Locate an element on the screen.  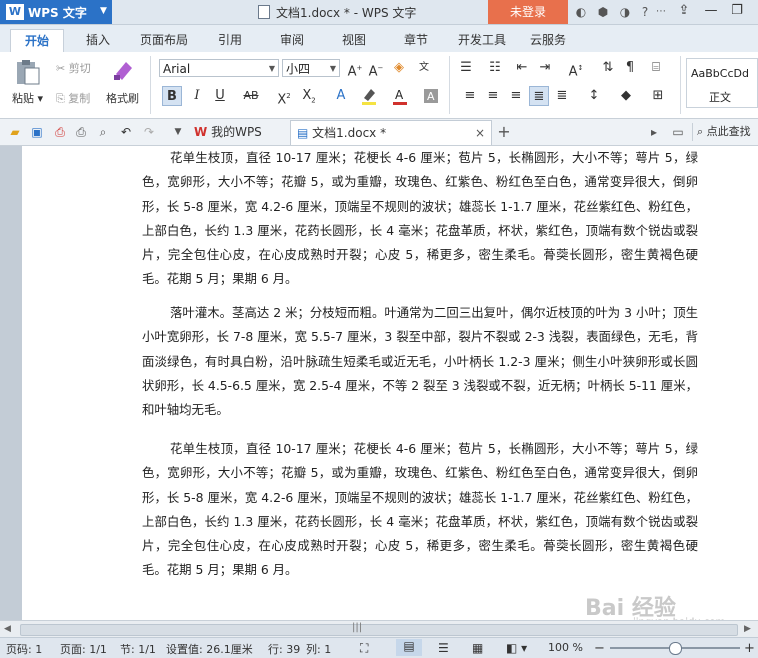
justify-icon: ≣ is located at coordinates (539, 96).